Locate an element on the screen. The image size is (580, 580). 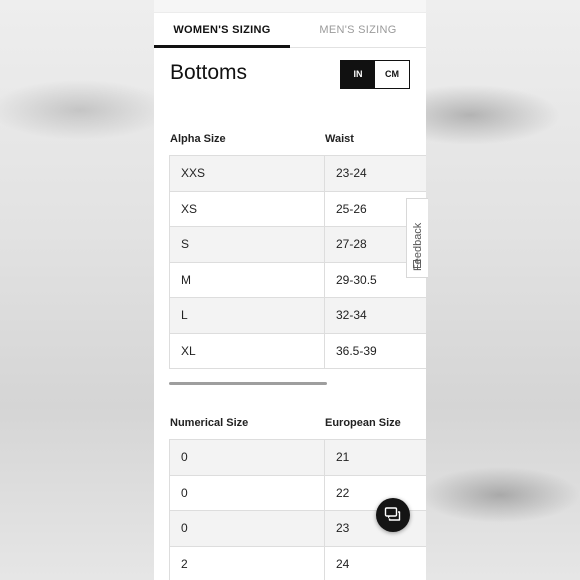
table-row: XXS 23-24 is located at coordinates (297, 174).